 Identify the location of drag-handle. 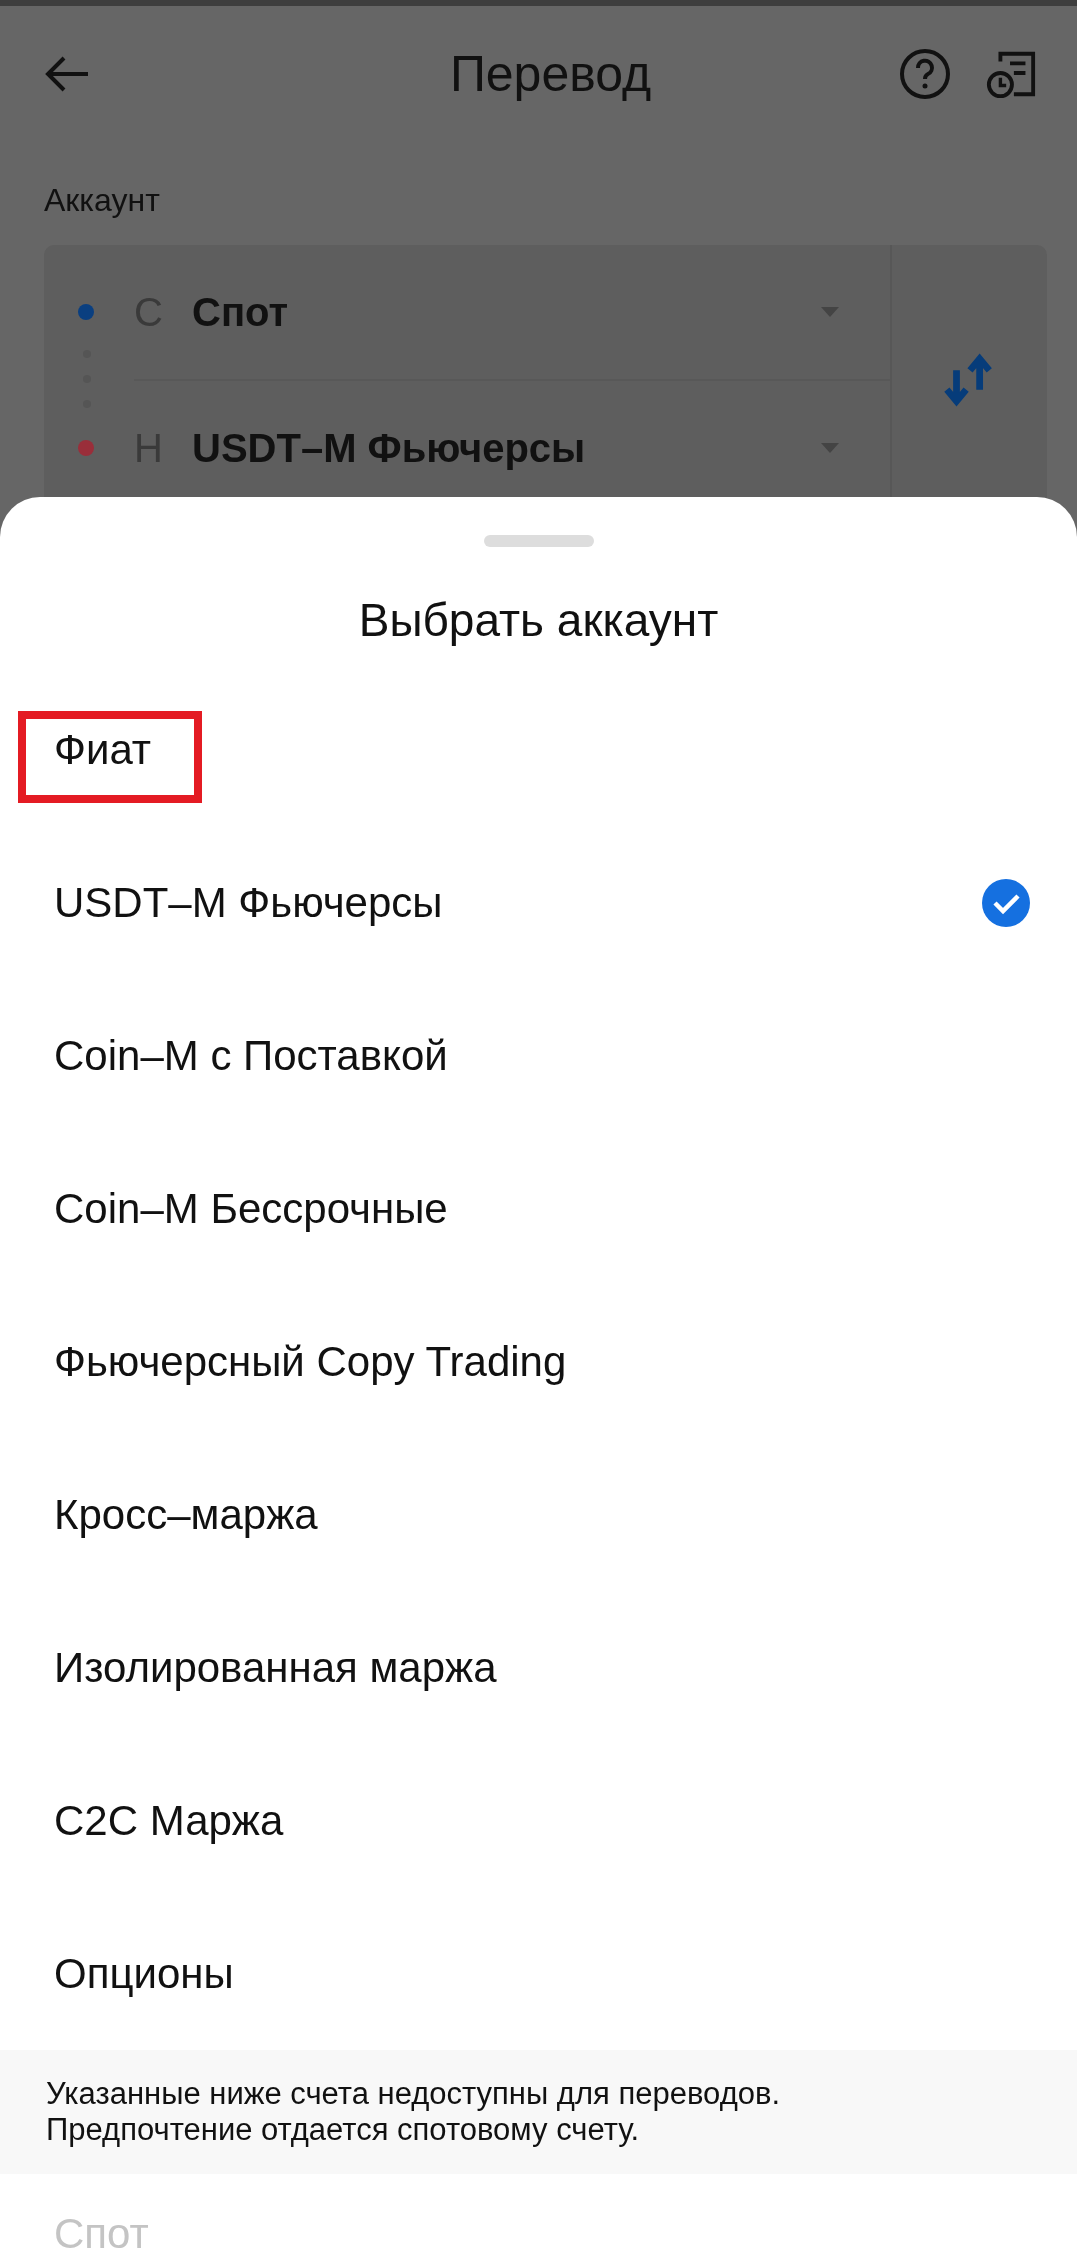
(538, 541).